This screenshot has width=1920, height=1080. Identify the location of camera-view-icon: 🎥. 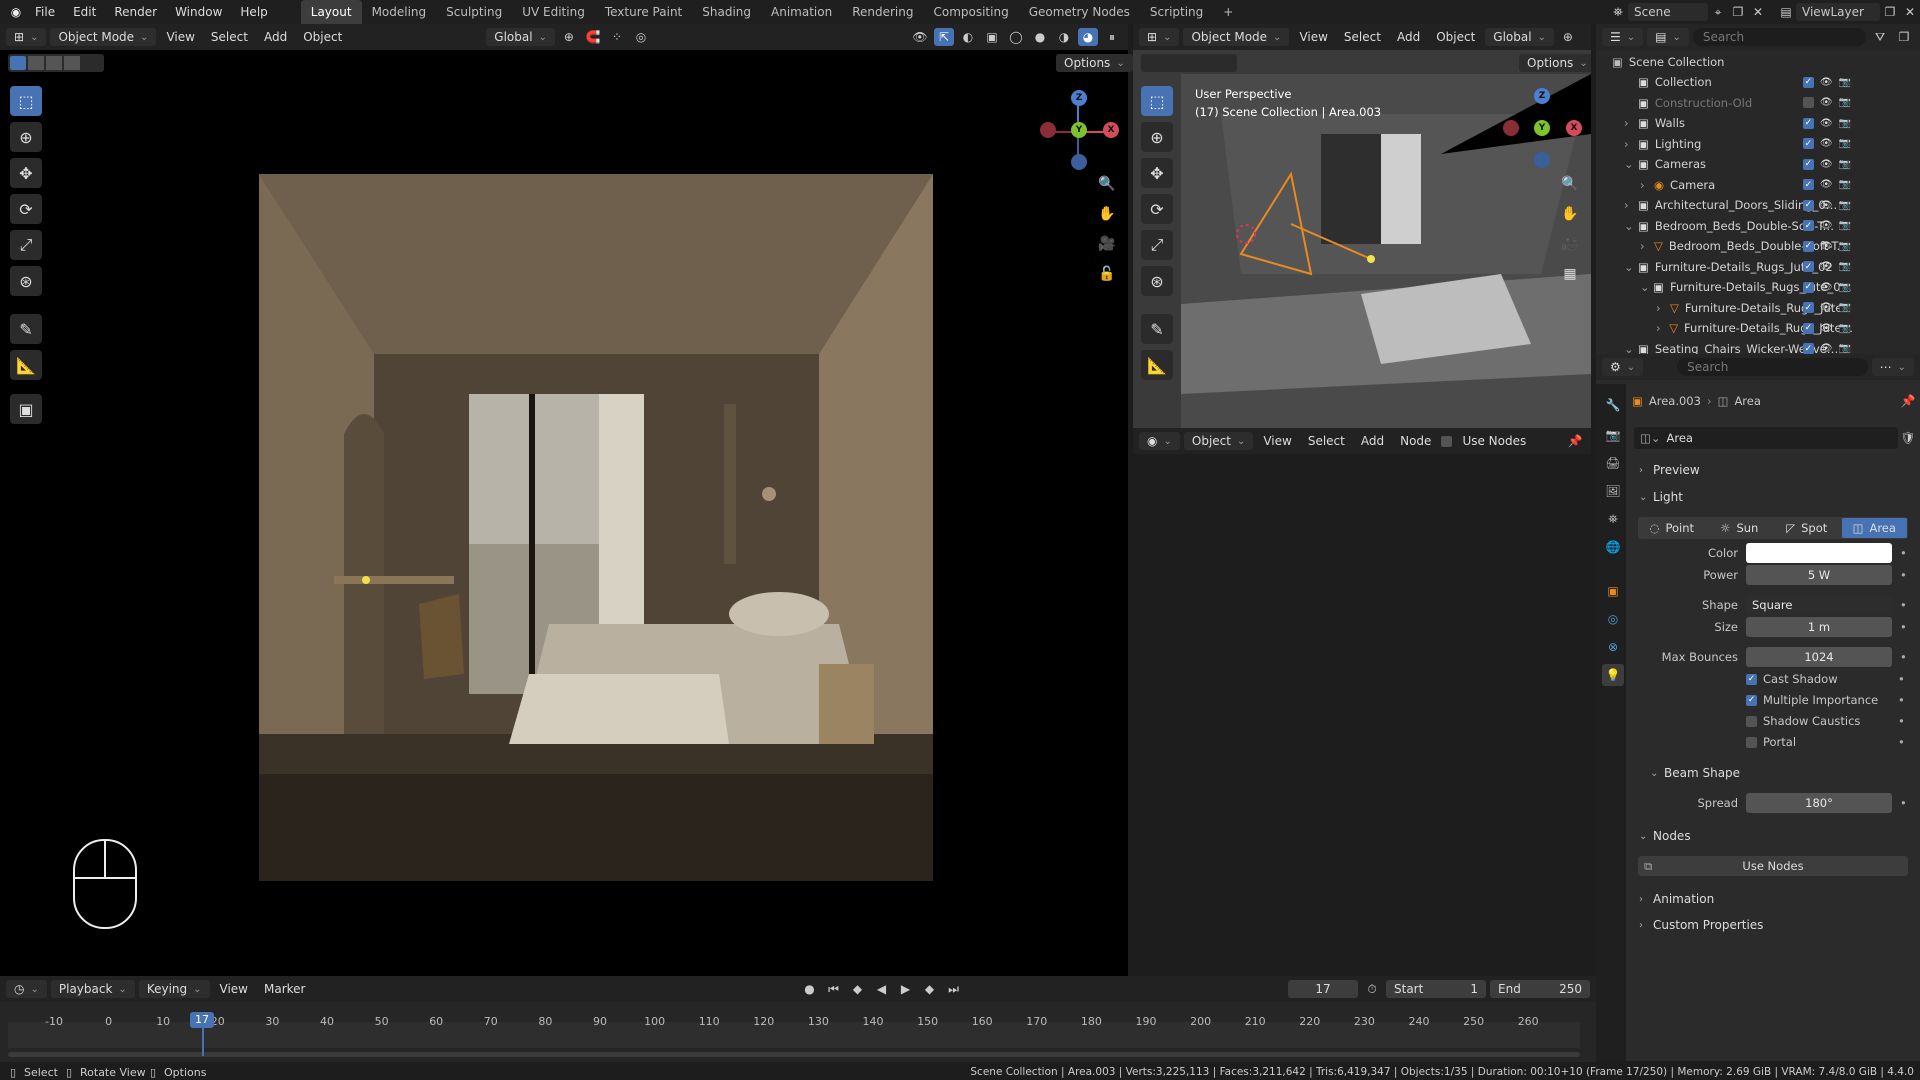
(1570, 244).